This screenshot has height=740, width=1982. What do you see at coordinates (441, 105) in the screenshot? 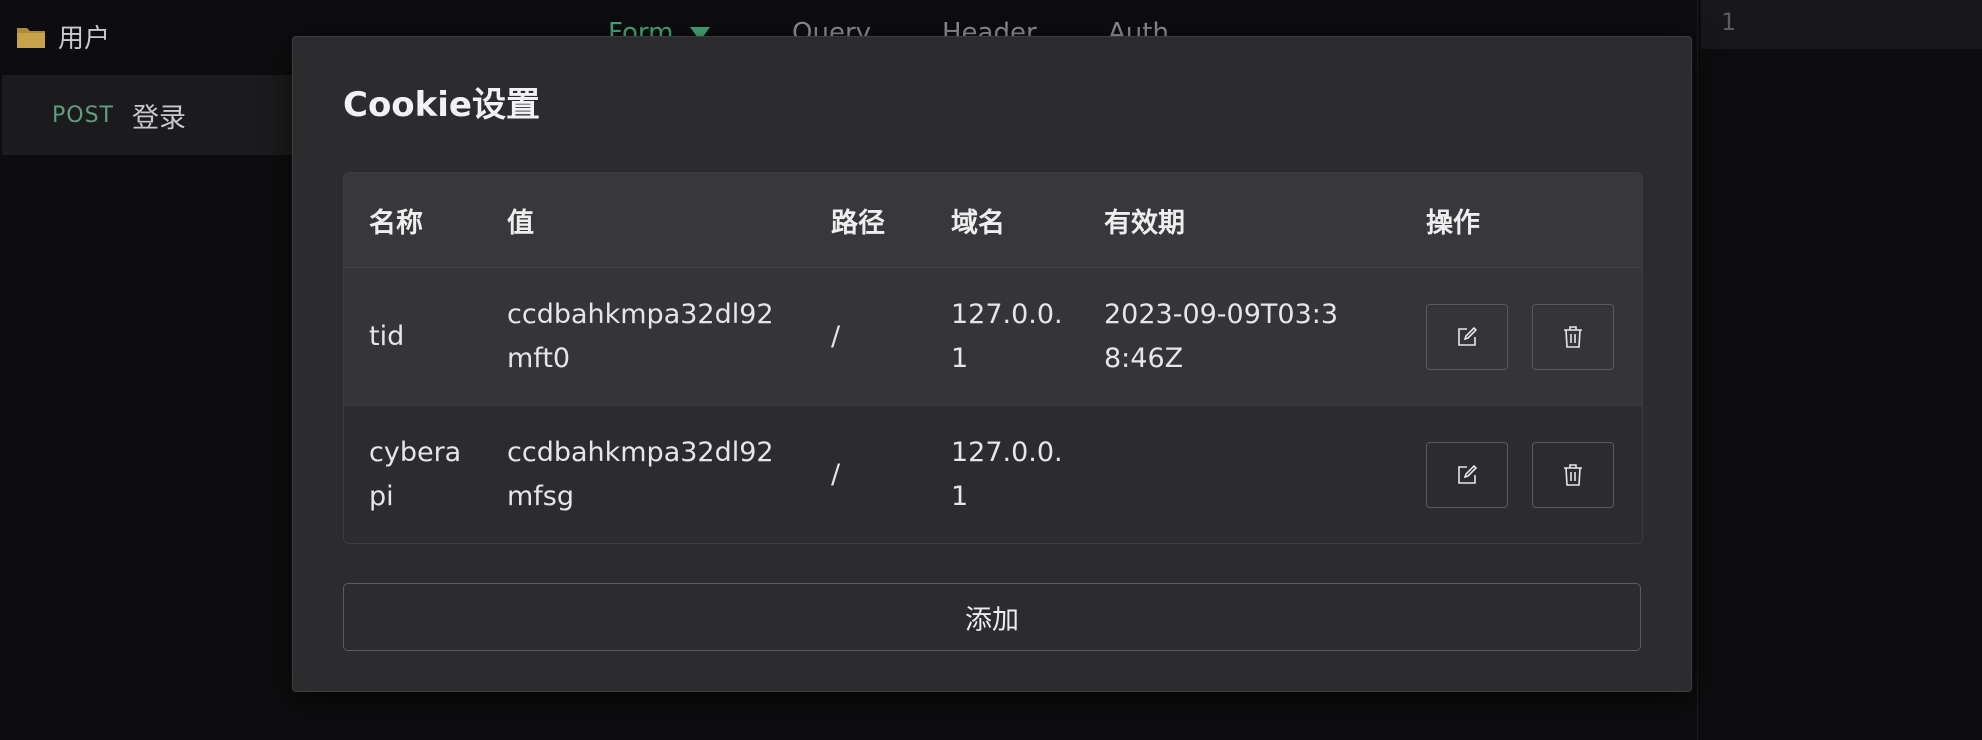
I see `modal-title: Cookie设置` at bounding box center [441, 105].